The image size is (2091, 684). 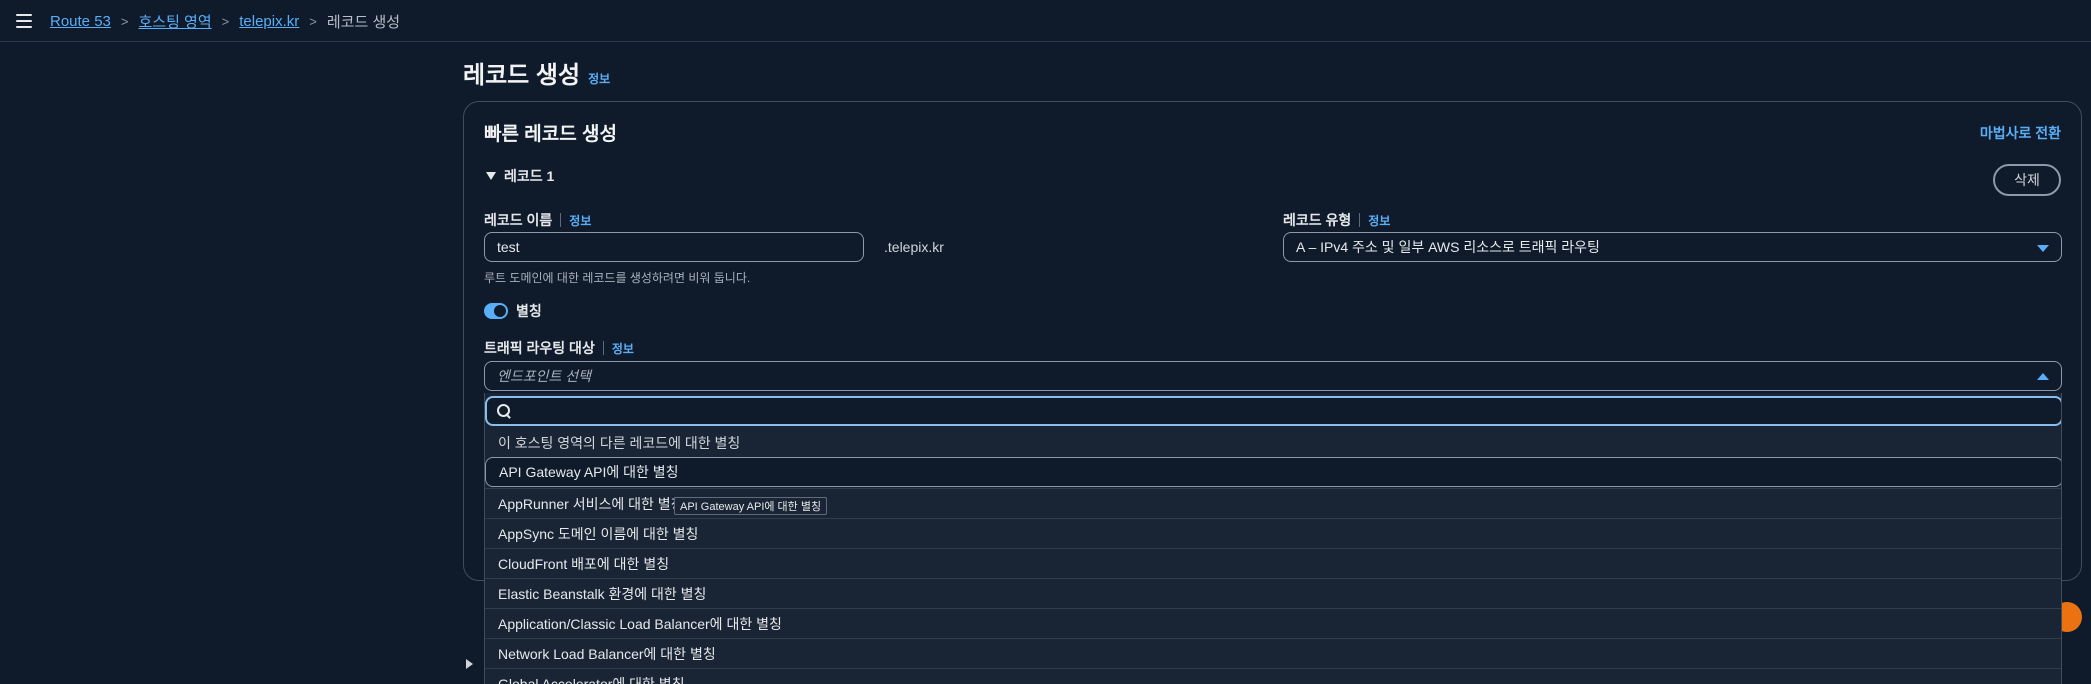 I want to click on record-type-info-link: 정보, so click(x=1379, y=220).